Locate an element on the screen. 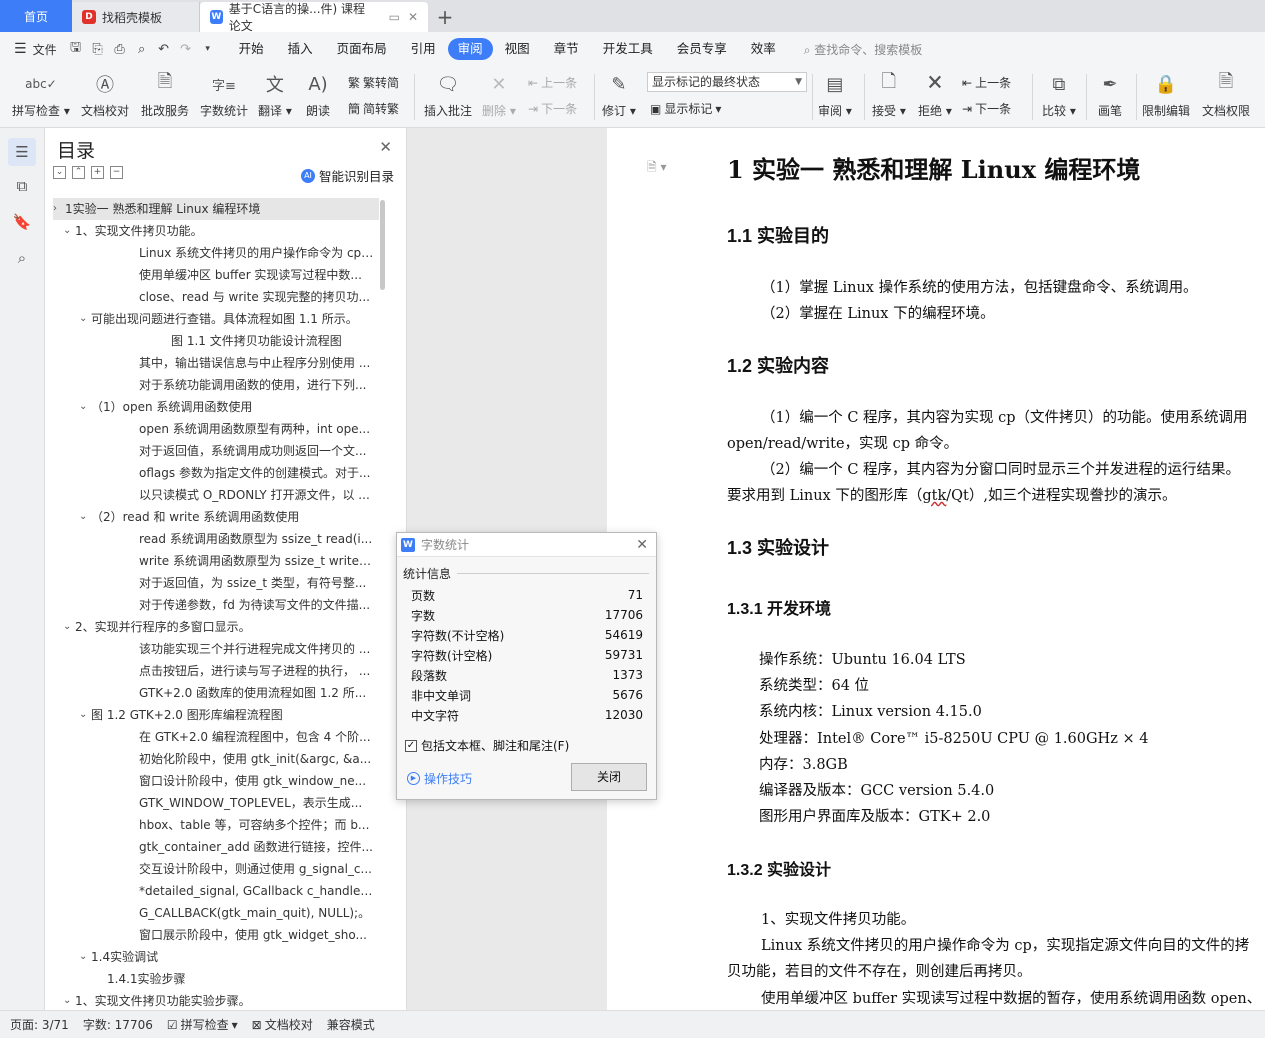  restrict-edit-button: 🔒 限制编辑 is located at coordinates (1166, 94).